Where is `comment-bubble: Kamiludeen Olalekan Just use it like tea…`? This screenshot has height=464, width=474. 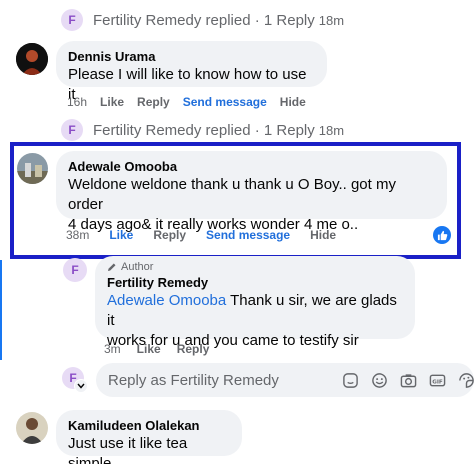
comment-bubble: Kamiludeen Olalekan Just use it like tea… is located at coordinates (149, 437).